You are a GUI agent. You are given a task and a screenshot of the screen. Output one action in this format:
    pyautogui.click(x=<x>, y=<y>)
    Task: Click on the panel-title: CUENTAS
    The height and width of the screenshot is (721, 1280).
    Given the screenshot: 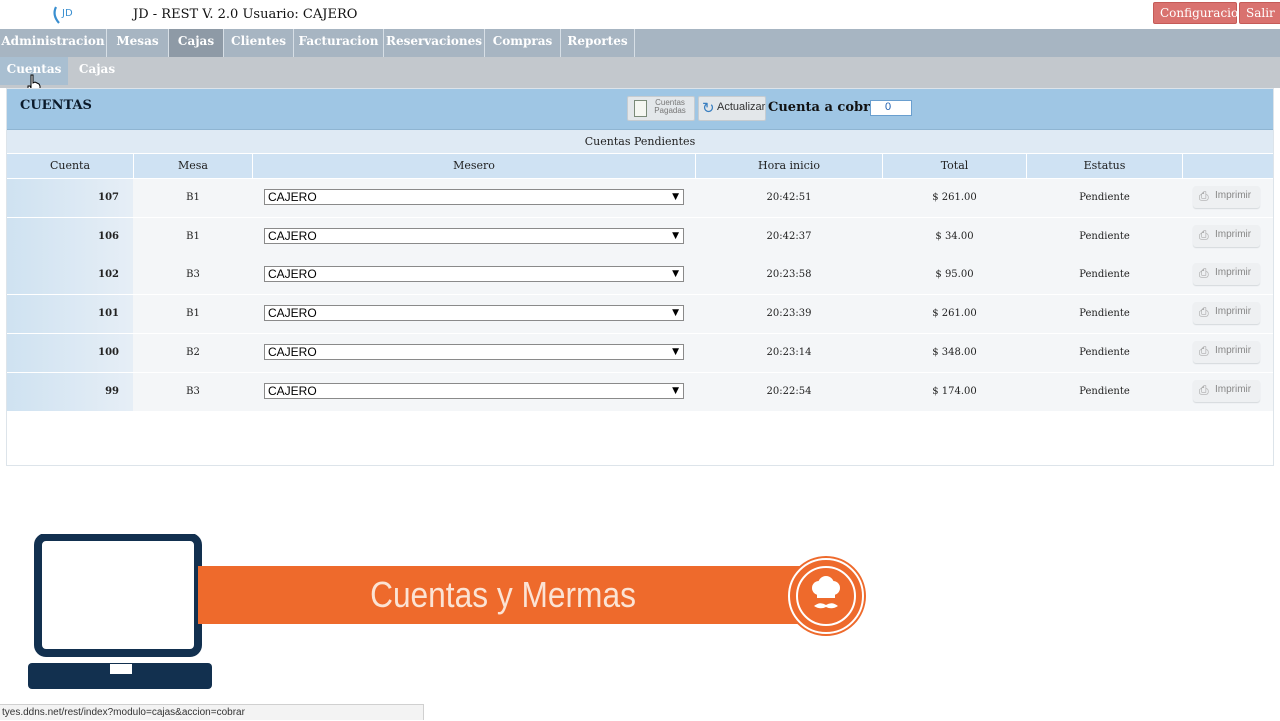 What is the action you would take?
    pyautogui.click(x=56, y=105)
    